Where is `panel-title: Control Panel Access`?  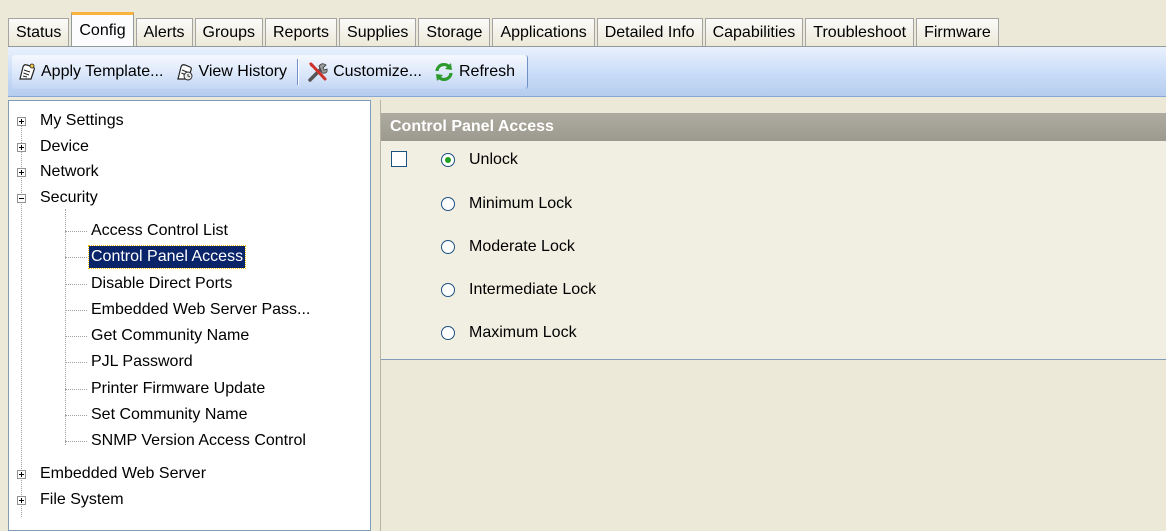 panel-title: Control Panel Access is located at coordinates (773, 127).